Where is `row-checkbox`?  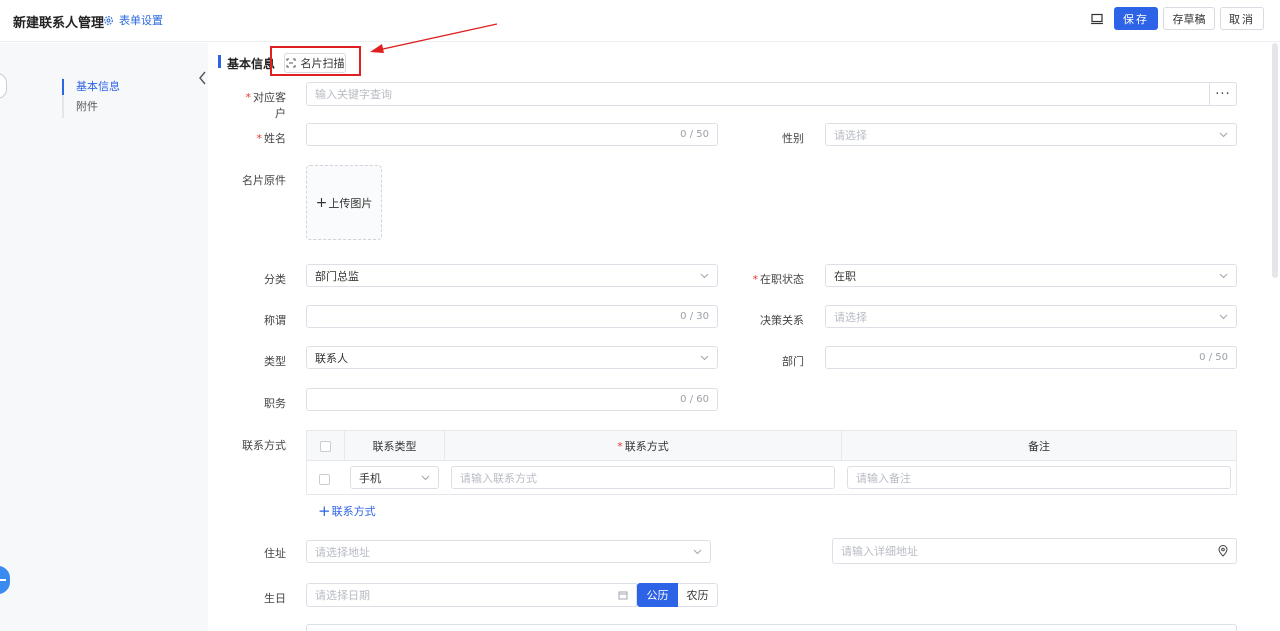 row-checkbox is located at coordinates (324, 479).